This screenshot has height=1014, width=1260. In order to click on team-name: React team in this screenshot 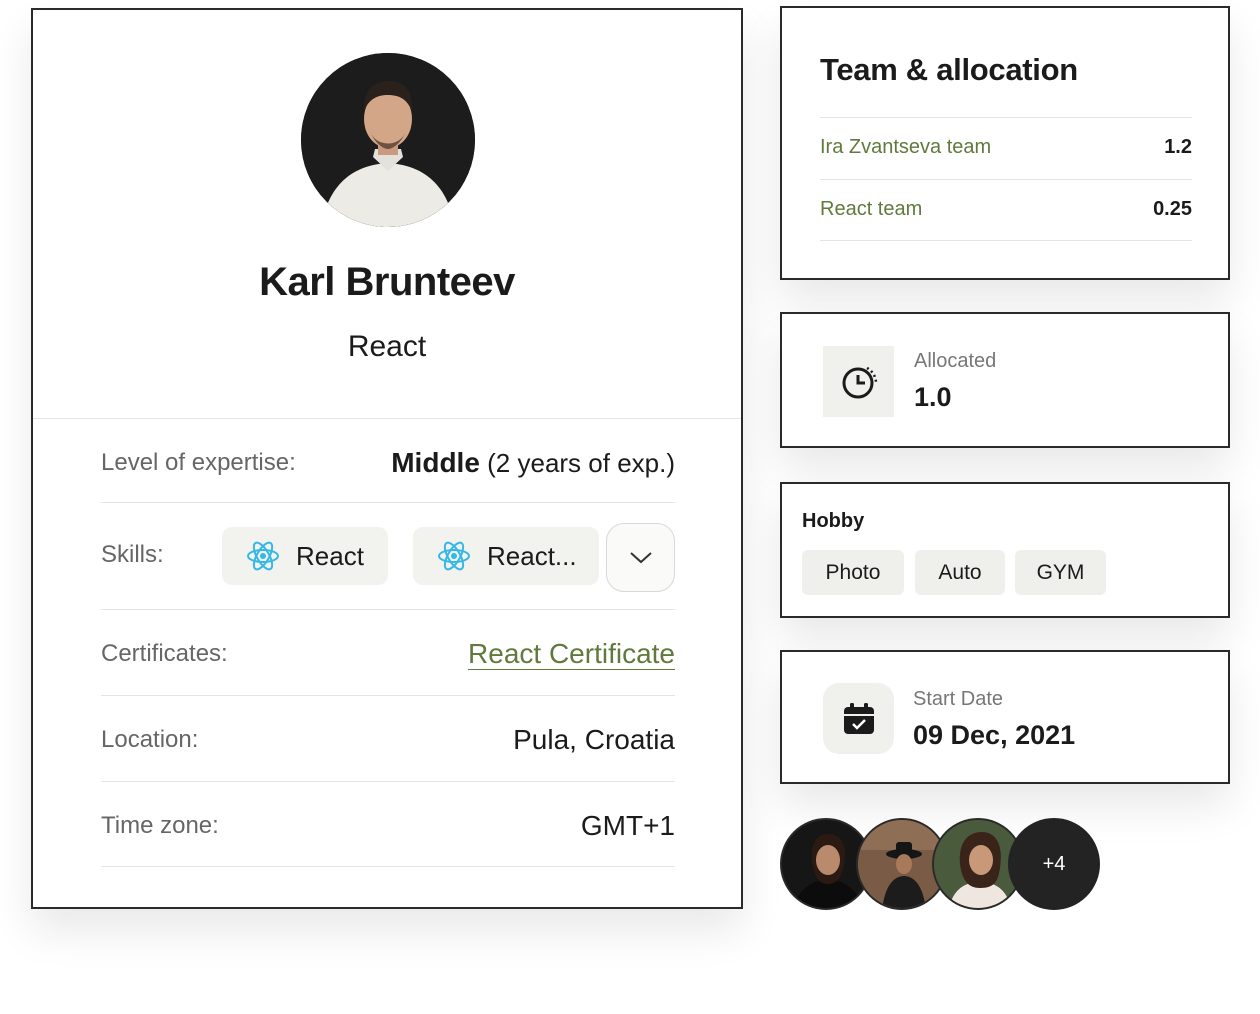, I will do `click(871, 209)`.